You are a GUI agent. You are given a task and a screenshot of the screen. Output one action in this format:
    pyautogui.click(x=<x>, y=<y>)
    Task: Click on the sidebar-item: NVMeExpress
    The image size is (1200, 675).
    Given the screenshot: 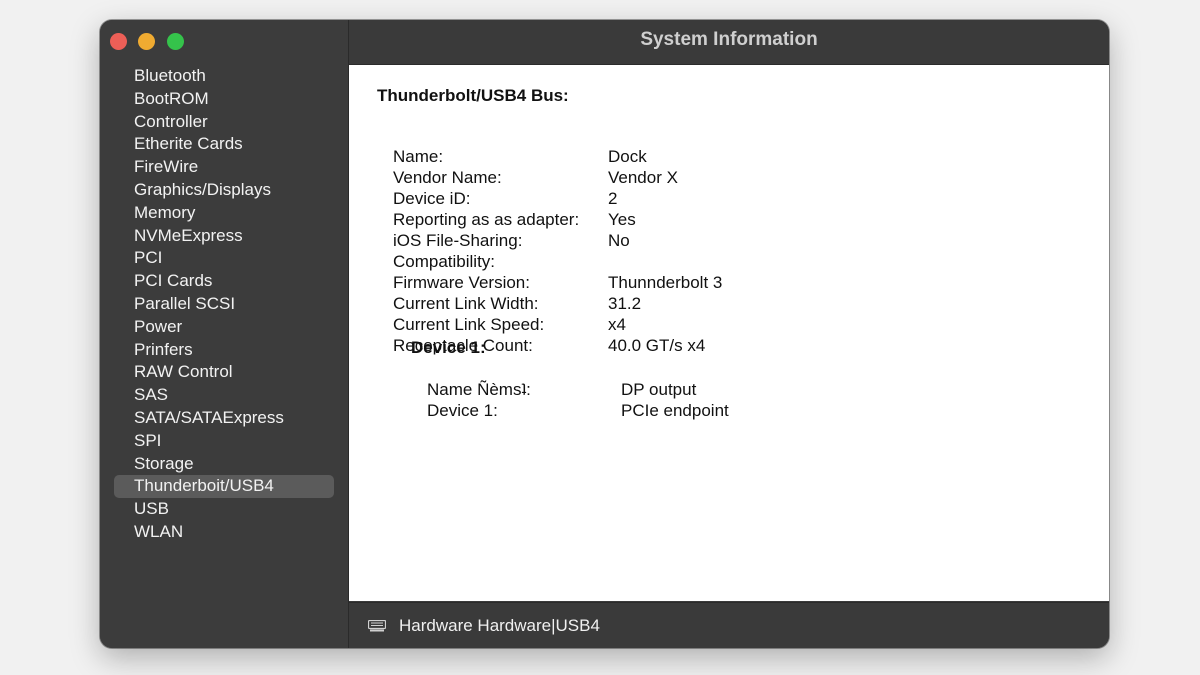 What is the action you would take?
    pyautogui.click(x=224, y=236)
    